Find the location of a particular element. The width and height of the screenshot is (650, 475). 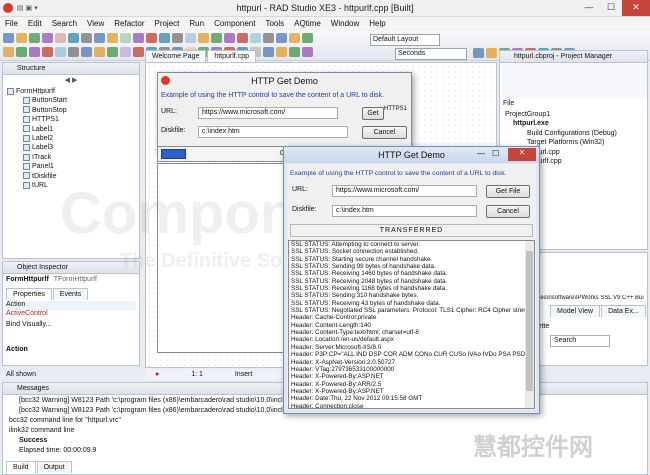

demo-min-button: — is located at coordinates (481, 153).